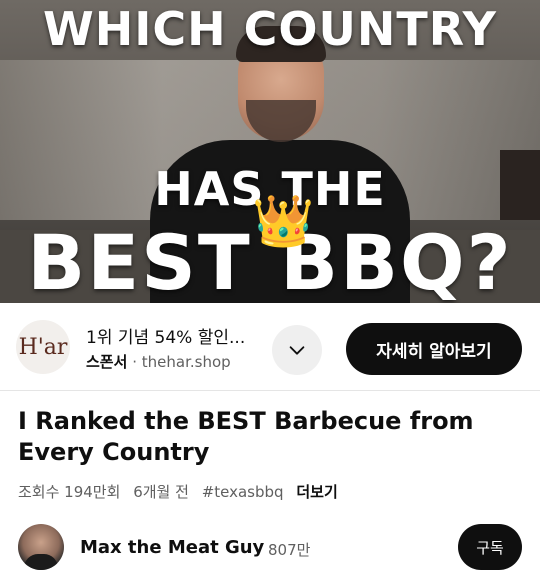 The height and width of the screenshot is (576, 540). I want to click on crown-icon: 👑, so click(283, 221).